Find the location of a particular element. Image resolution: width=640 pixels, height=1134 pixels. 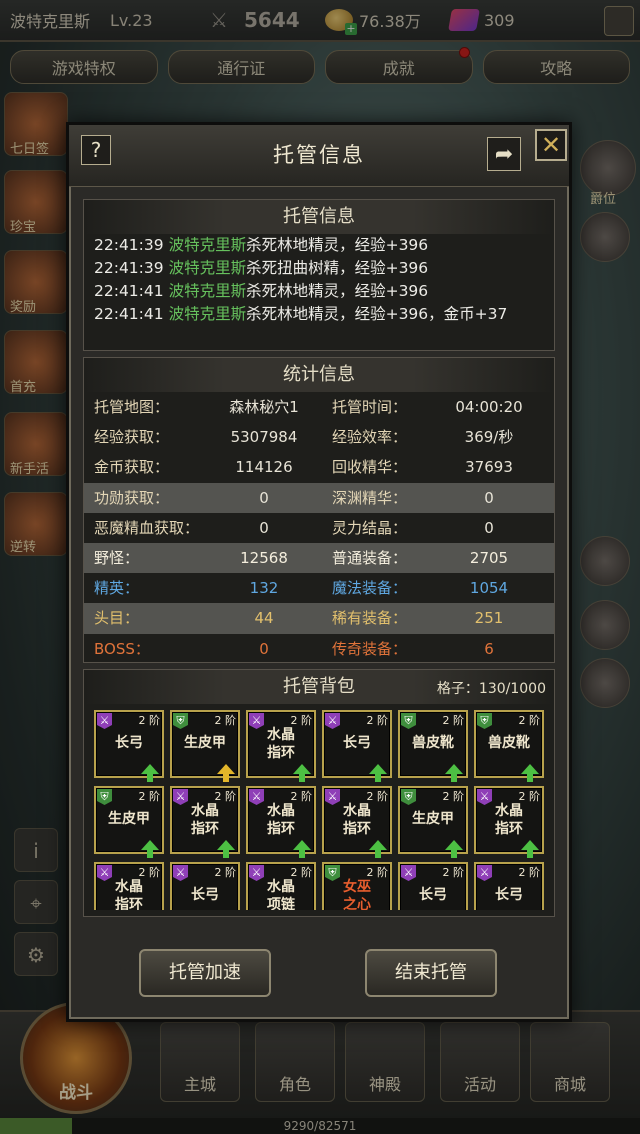

stat-value: 132 is located at coordinates (264, 588).